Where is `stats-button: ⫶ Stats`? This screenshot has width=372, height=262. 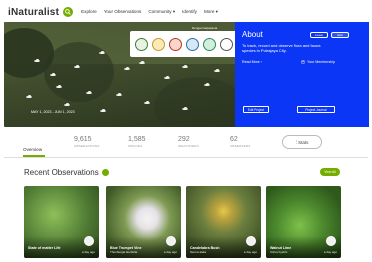
stats-button: ⫶ Stats is located at coordinates (302, 142).